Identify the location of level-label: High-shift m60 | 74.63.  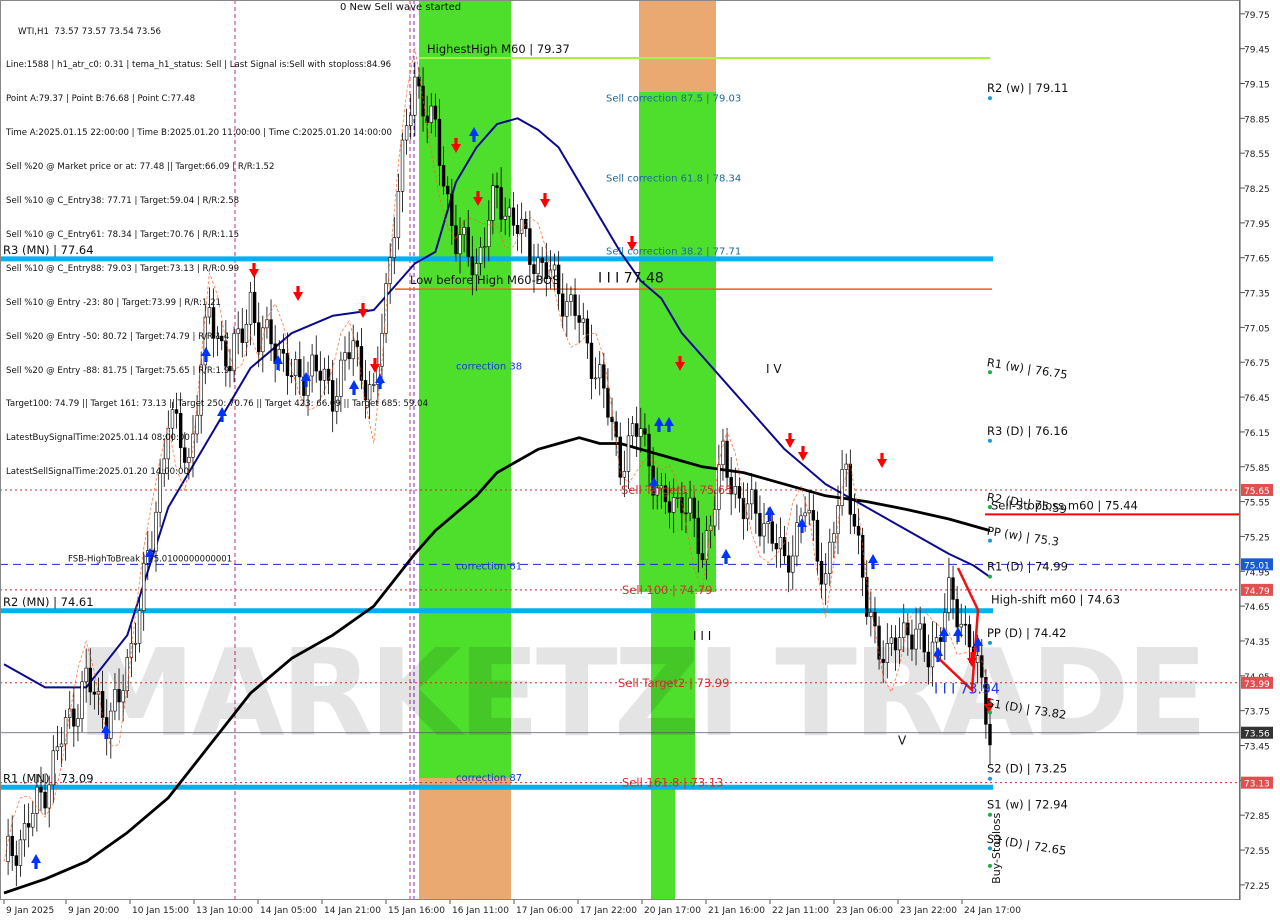
(1055, 599).